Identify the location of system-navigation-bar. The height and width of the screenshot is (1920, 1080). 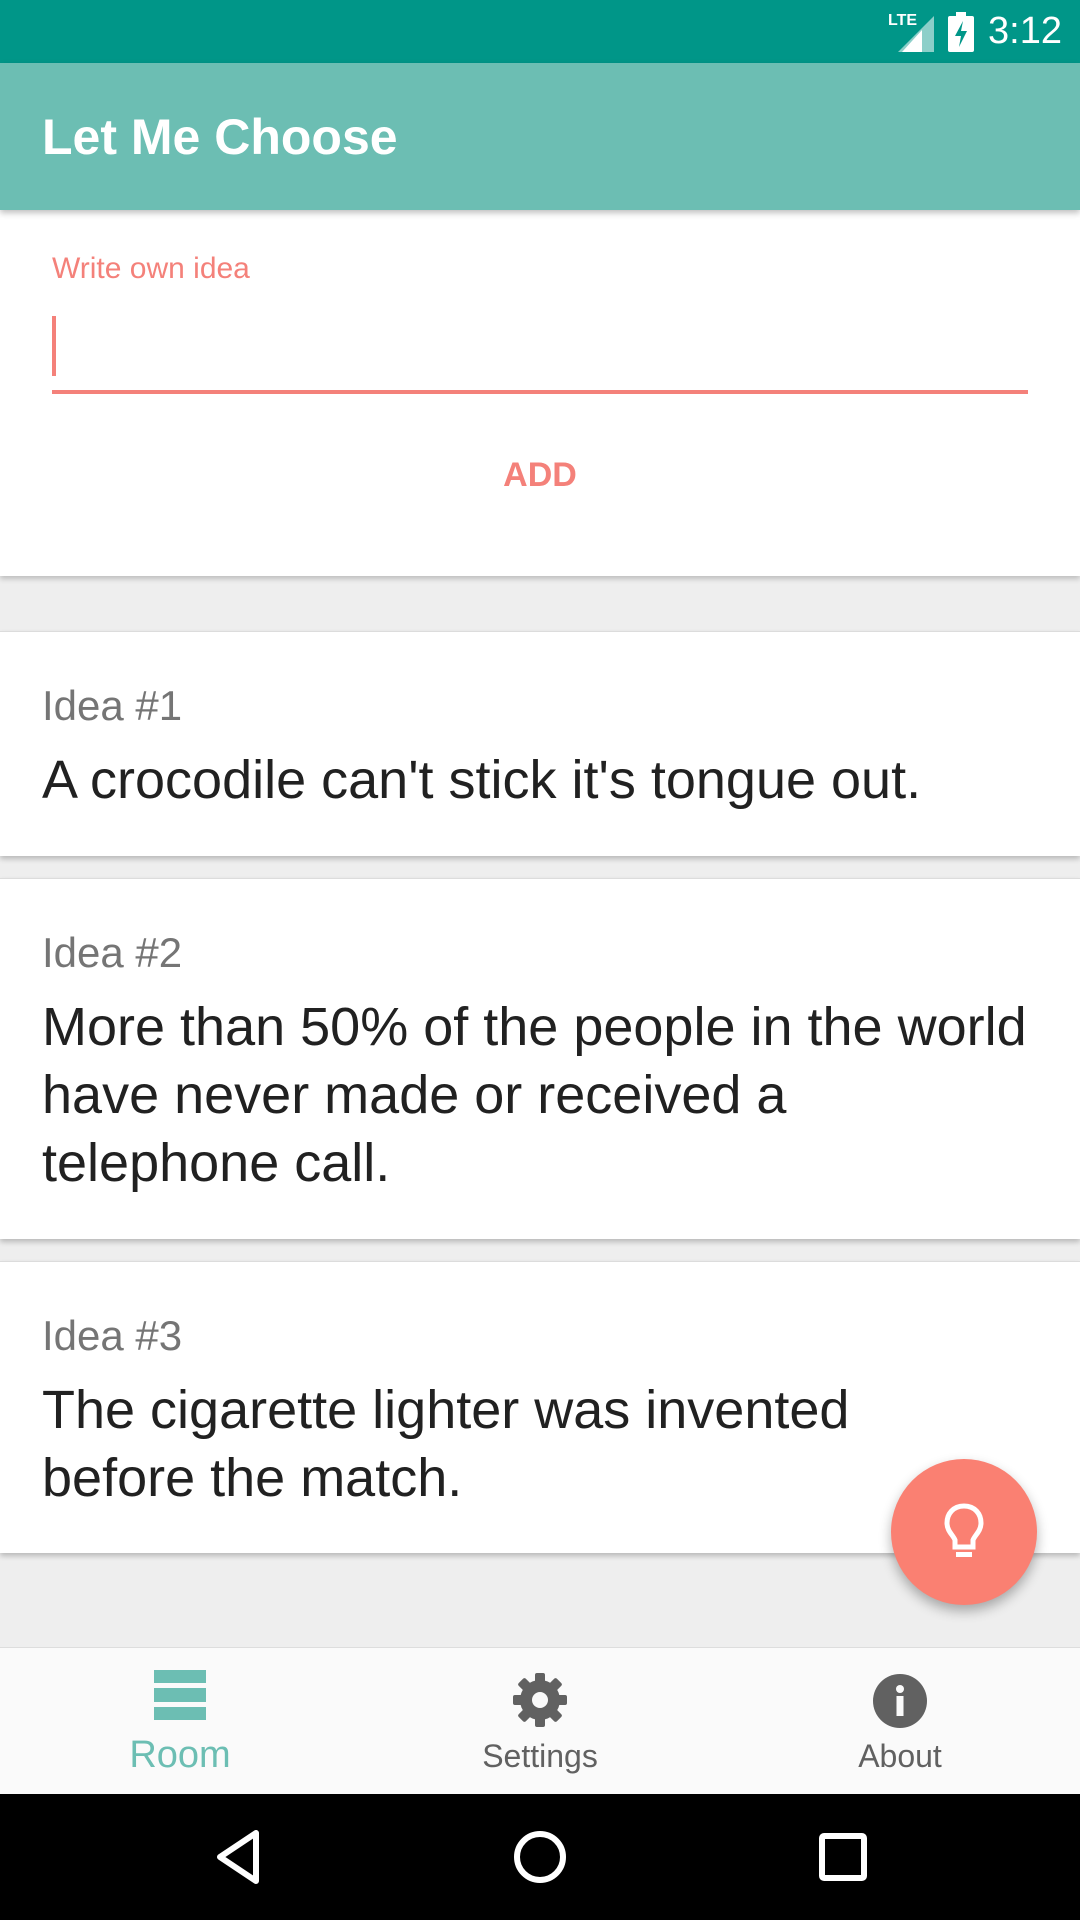
(540, 1857).